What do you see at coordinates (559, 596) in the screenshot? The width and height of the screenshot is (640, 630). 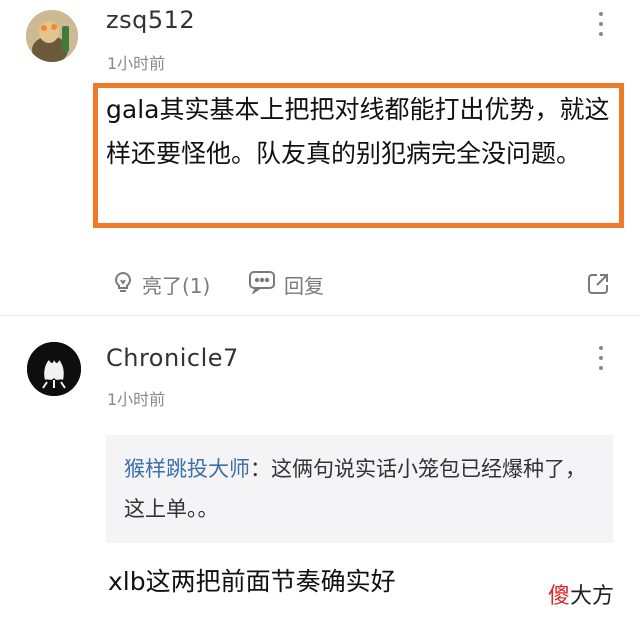 I see `watermark-first-char: 傻` at bounding box center [559, 596].